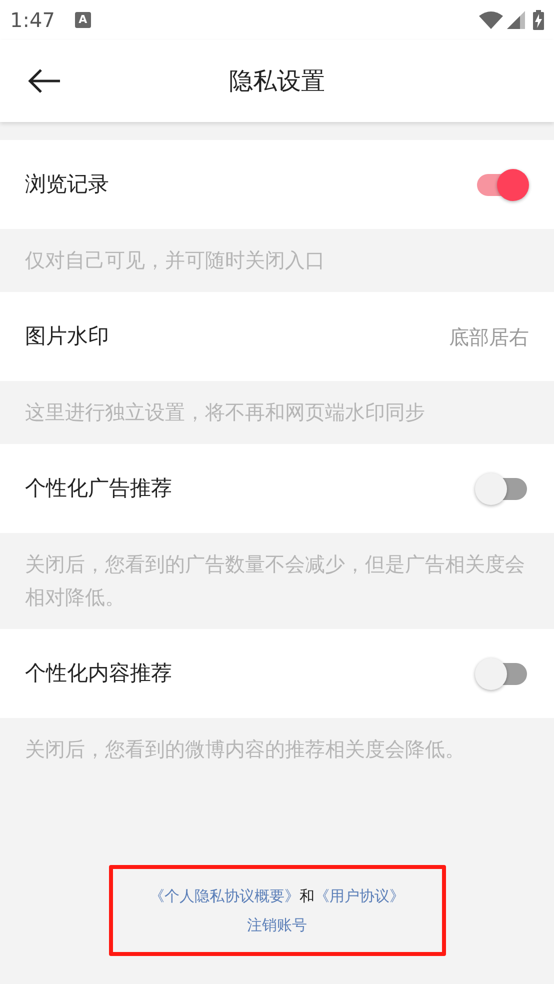 This screenshot has width=554, height=984. I want to click on user-agreement-link: 《用户协议》, so click(359, 896).